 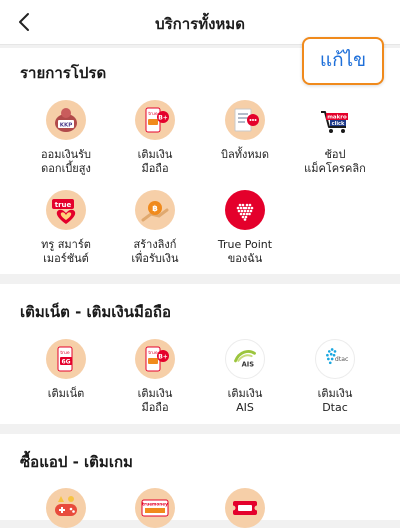 I want to click on game-icon, so click(x=66, y=508).